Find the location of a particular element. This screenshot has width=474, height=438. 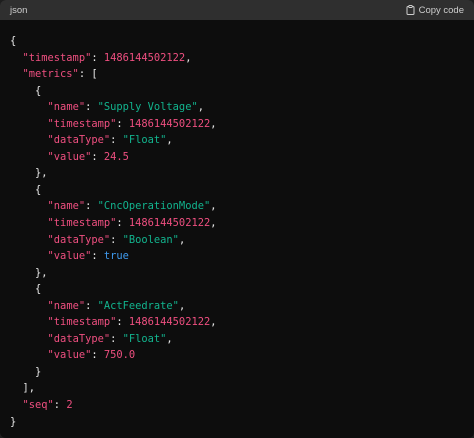

code-line: "value": true is located at coordinates (88, 256).